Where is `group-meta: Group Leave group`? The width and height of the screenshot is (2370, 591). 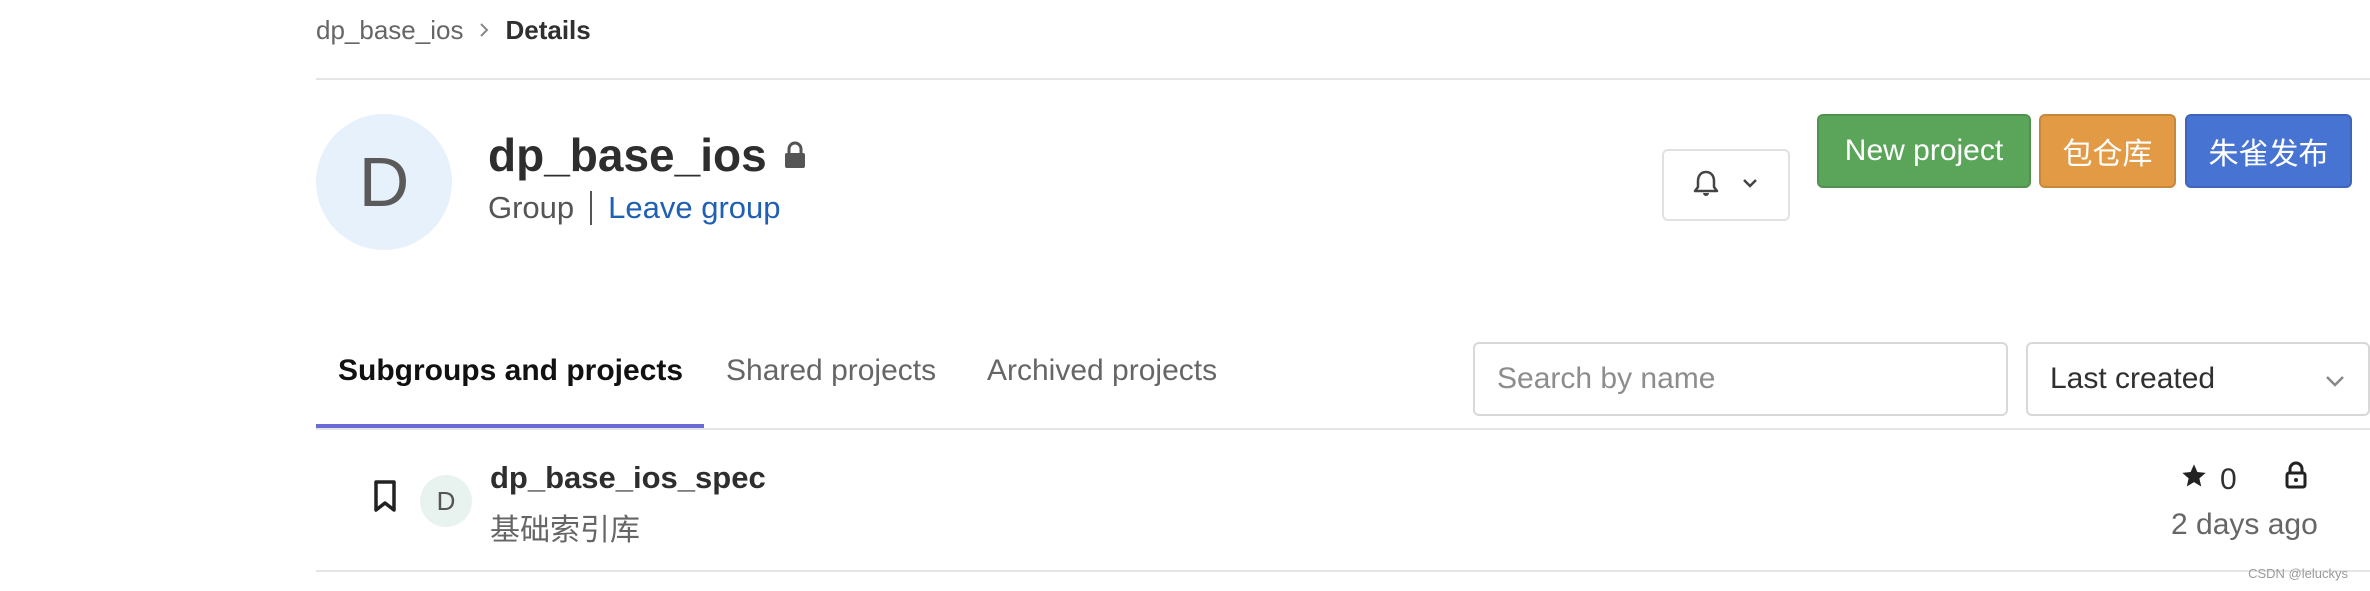 group-meta: Group Leave group is located at coordinates (634, 208).